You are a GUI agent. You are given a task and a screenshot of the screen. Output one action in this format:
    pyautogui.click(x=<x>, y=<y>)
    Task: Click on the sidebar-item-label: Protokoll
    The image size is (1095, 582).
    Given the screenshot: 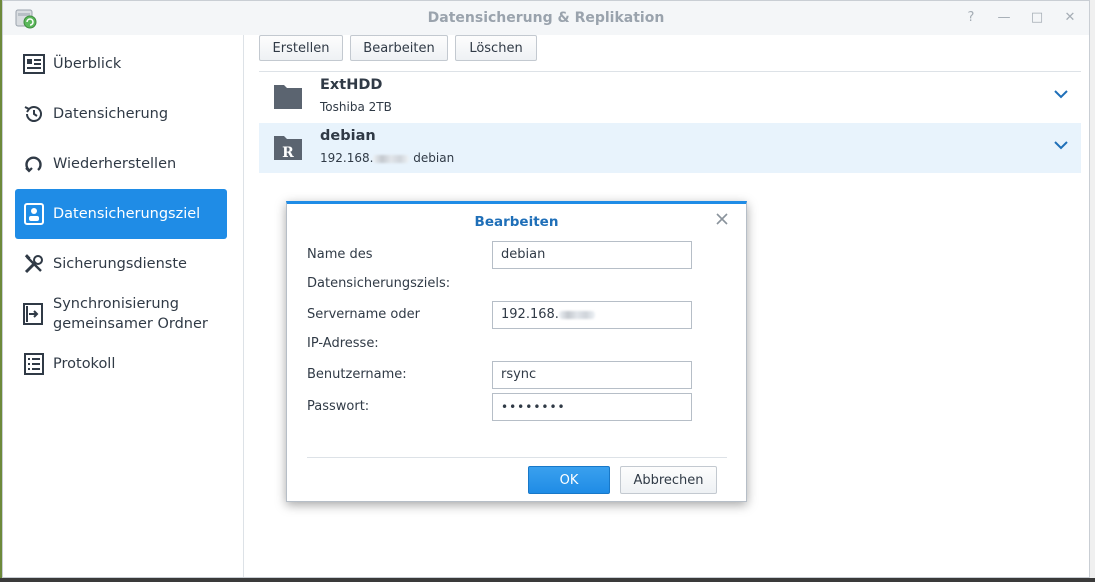 What is the action you would take?
    pyautogui.click(x=84, y=364)
    